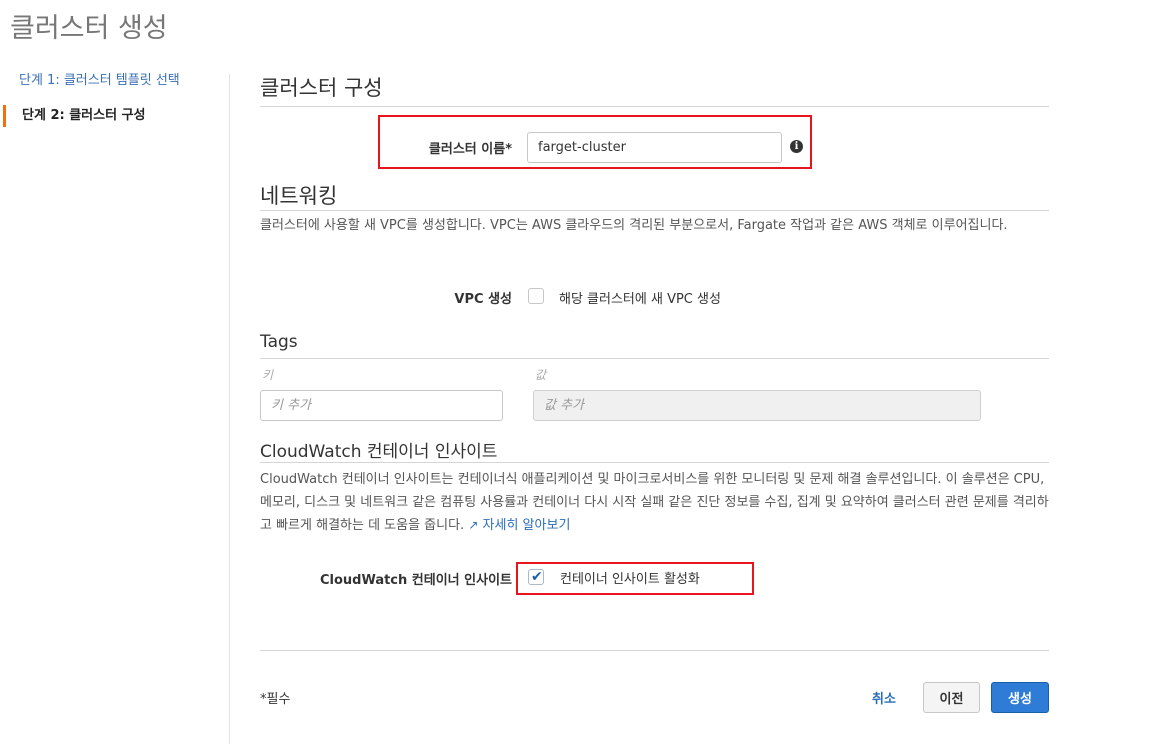 This screenshot has height=751, width=1166. I want to click on cluster-name-input, so click(654, 147).